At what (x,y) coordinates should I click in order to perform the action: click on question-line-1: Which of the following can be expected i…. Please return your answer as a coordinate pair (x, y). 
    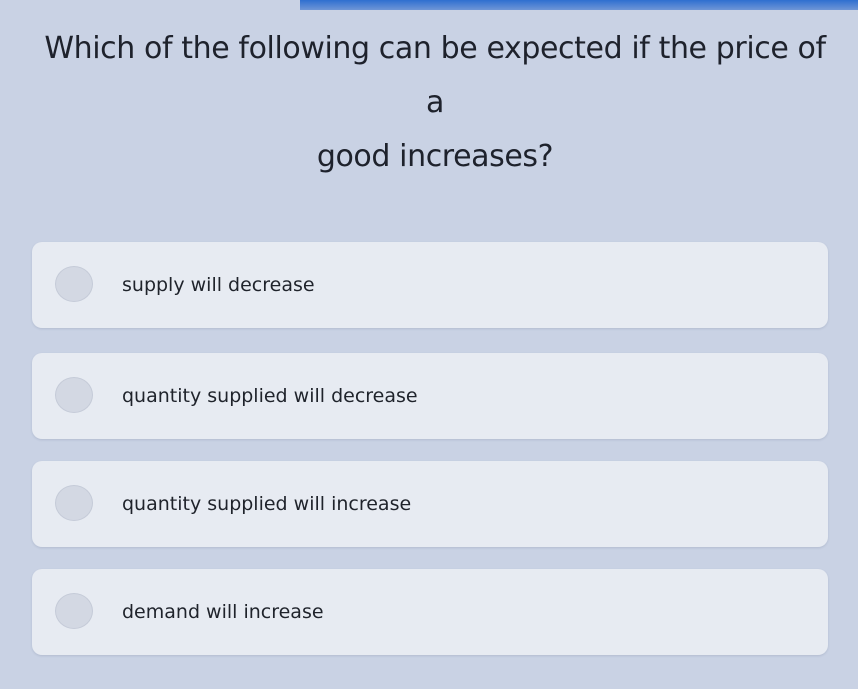
    Looking at the image, I should click on (435, 75).